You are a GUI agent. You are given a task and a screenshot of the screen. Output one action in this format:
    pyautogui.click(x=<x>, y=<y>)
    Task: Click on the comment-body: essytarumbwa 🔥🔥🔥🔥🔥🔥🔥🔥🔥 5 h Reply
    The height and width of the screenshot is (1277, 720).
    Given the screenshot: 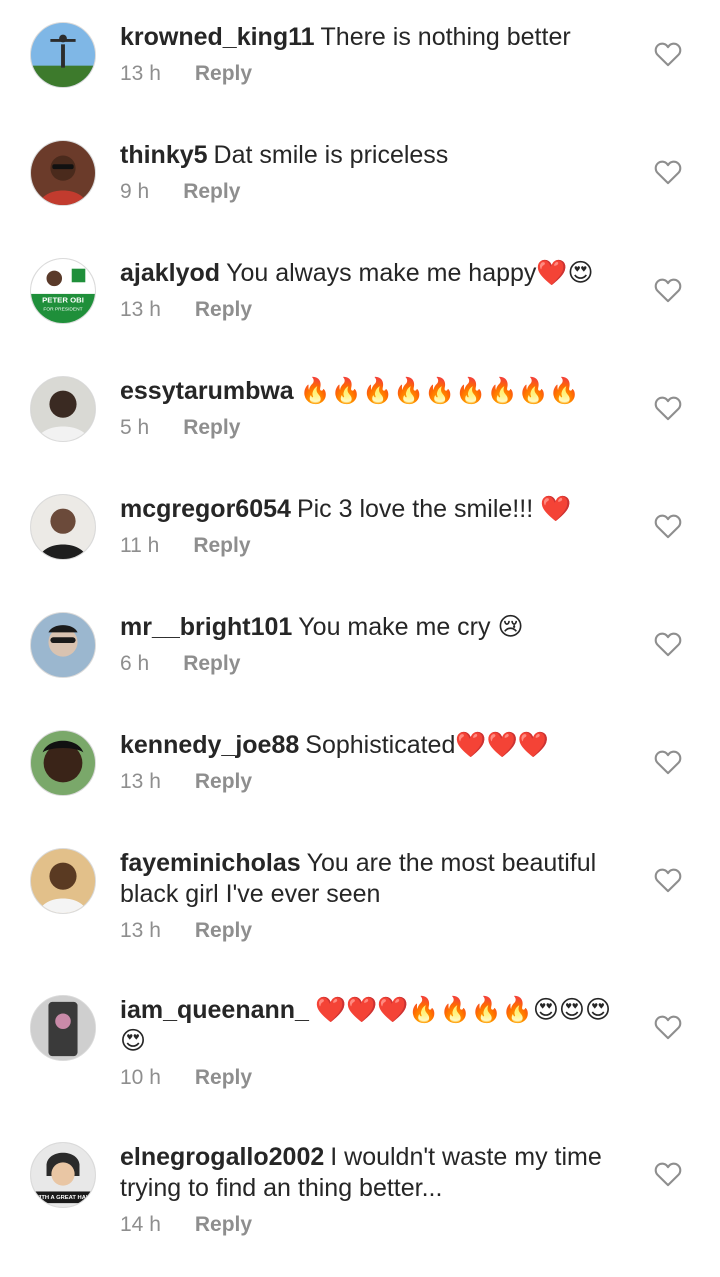 What is the action you would take?
    pyautogui.click(x=375, y=408)
    